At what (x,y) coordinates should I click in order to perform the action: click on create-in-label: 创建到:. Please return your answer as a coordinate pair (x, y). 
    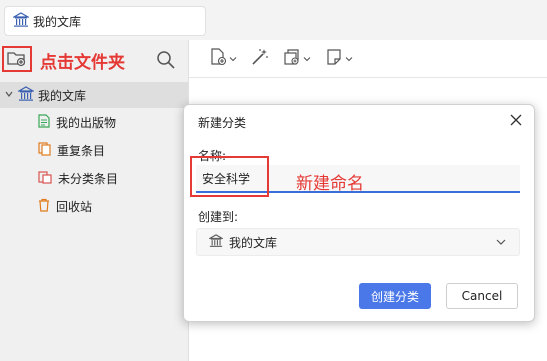
    Looking at the image, I should click on (218, 217).